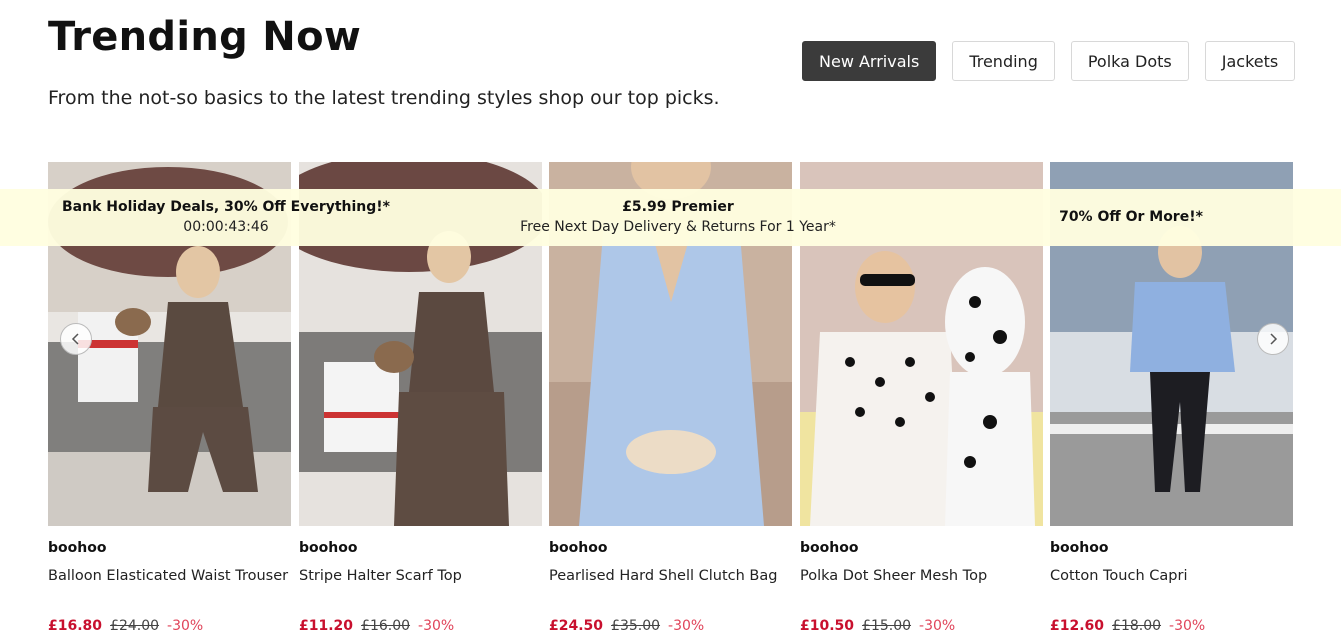 This screenshot has height=641, width=1341. I want to click on product-price-row: £16.80 £24.00 -30%, so click(125, 626).